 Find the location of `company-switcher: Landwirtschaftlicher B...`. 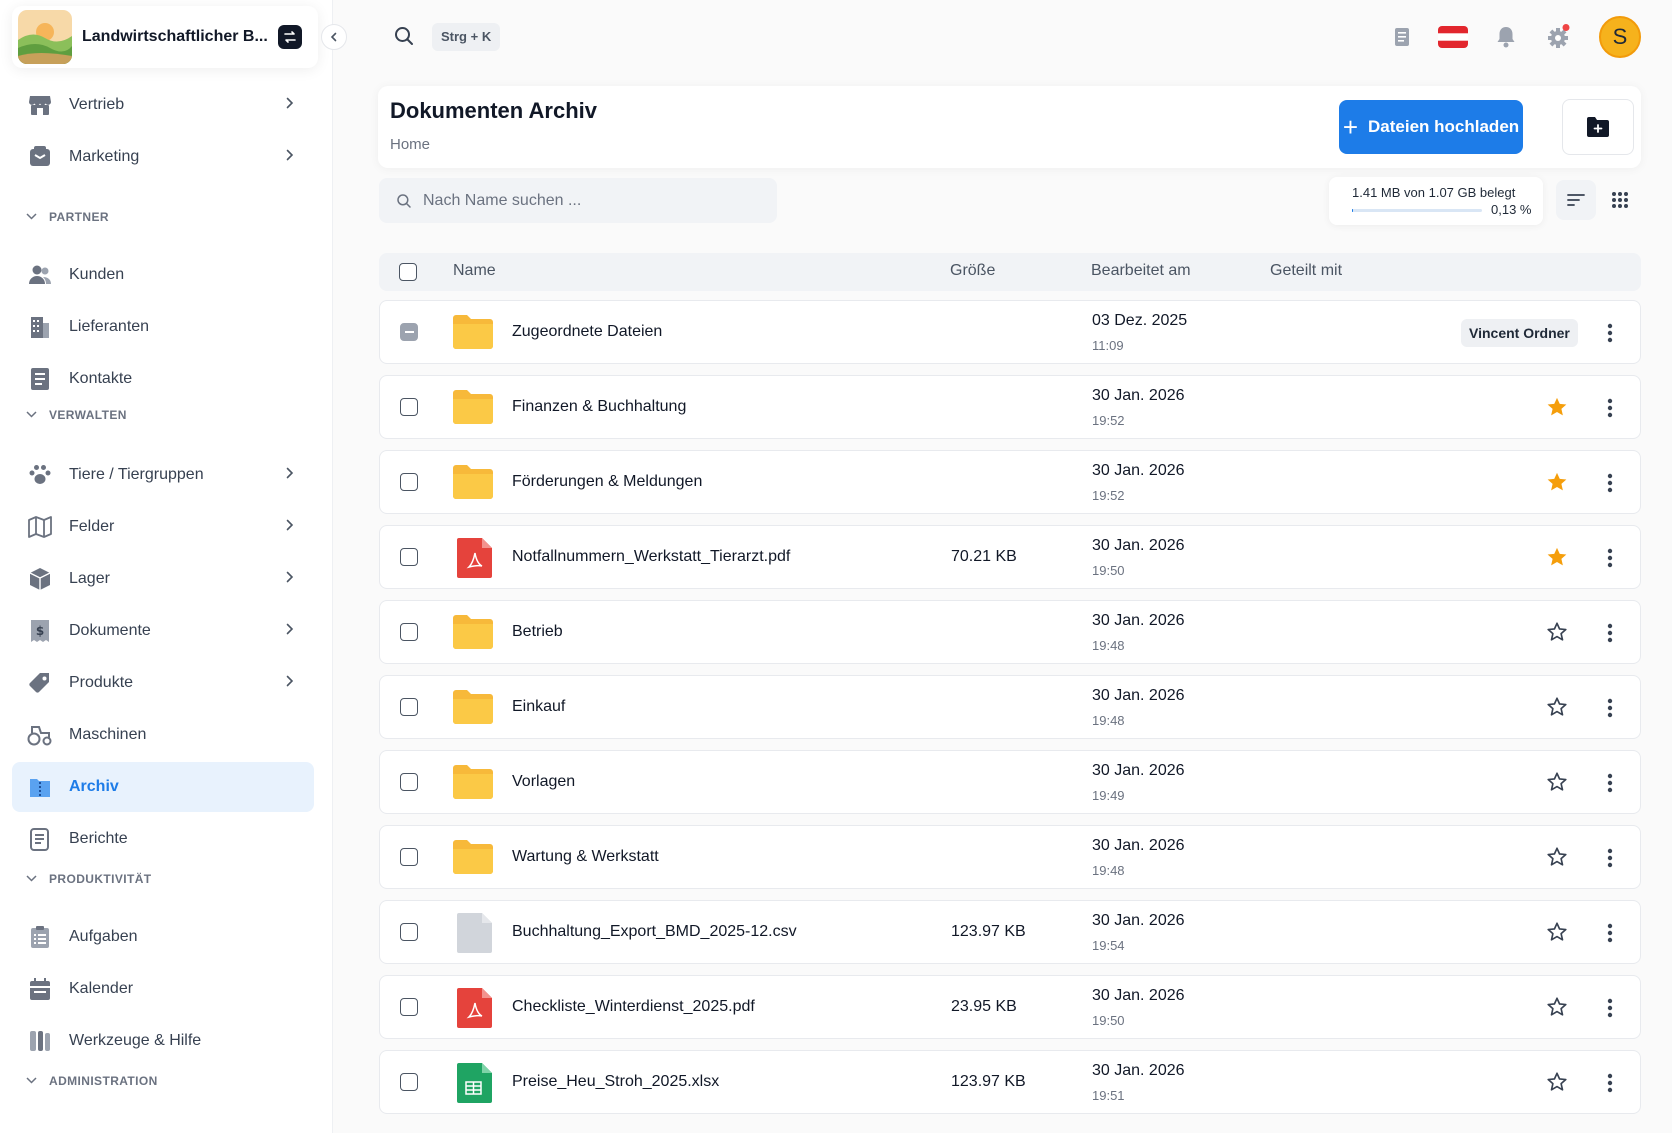

company-switcher: Landwirtschaftlicher B... is located at coordinates (165, 37).